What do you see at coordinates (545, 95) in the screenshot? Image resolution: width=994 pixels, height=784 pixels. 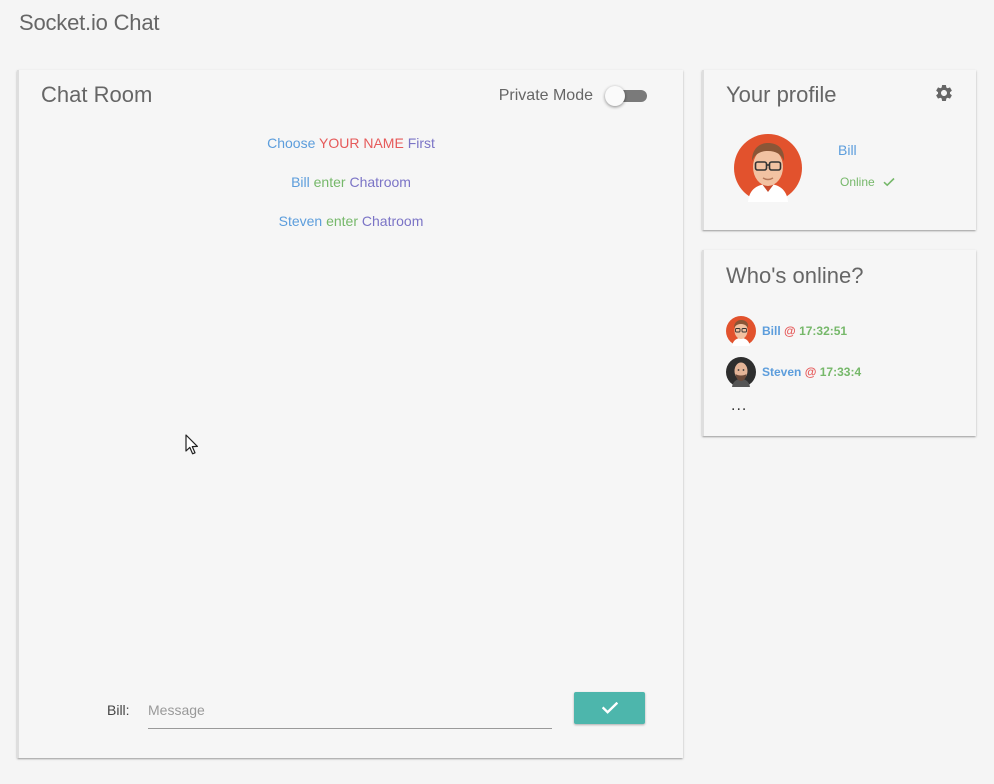 I see `private-mode-label: Private Mode` at bounding box center [545, 95].